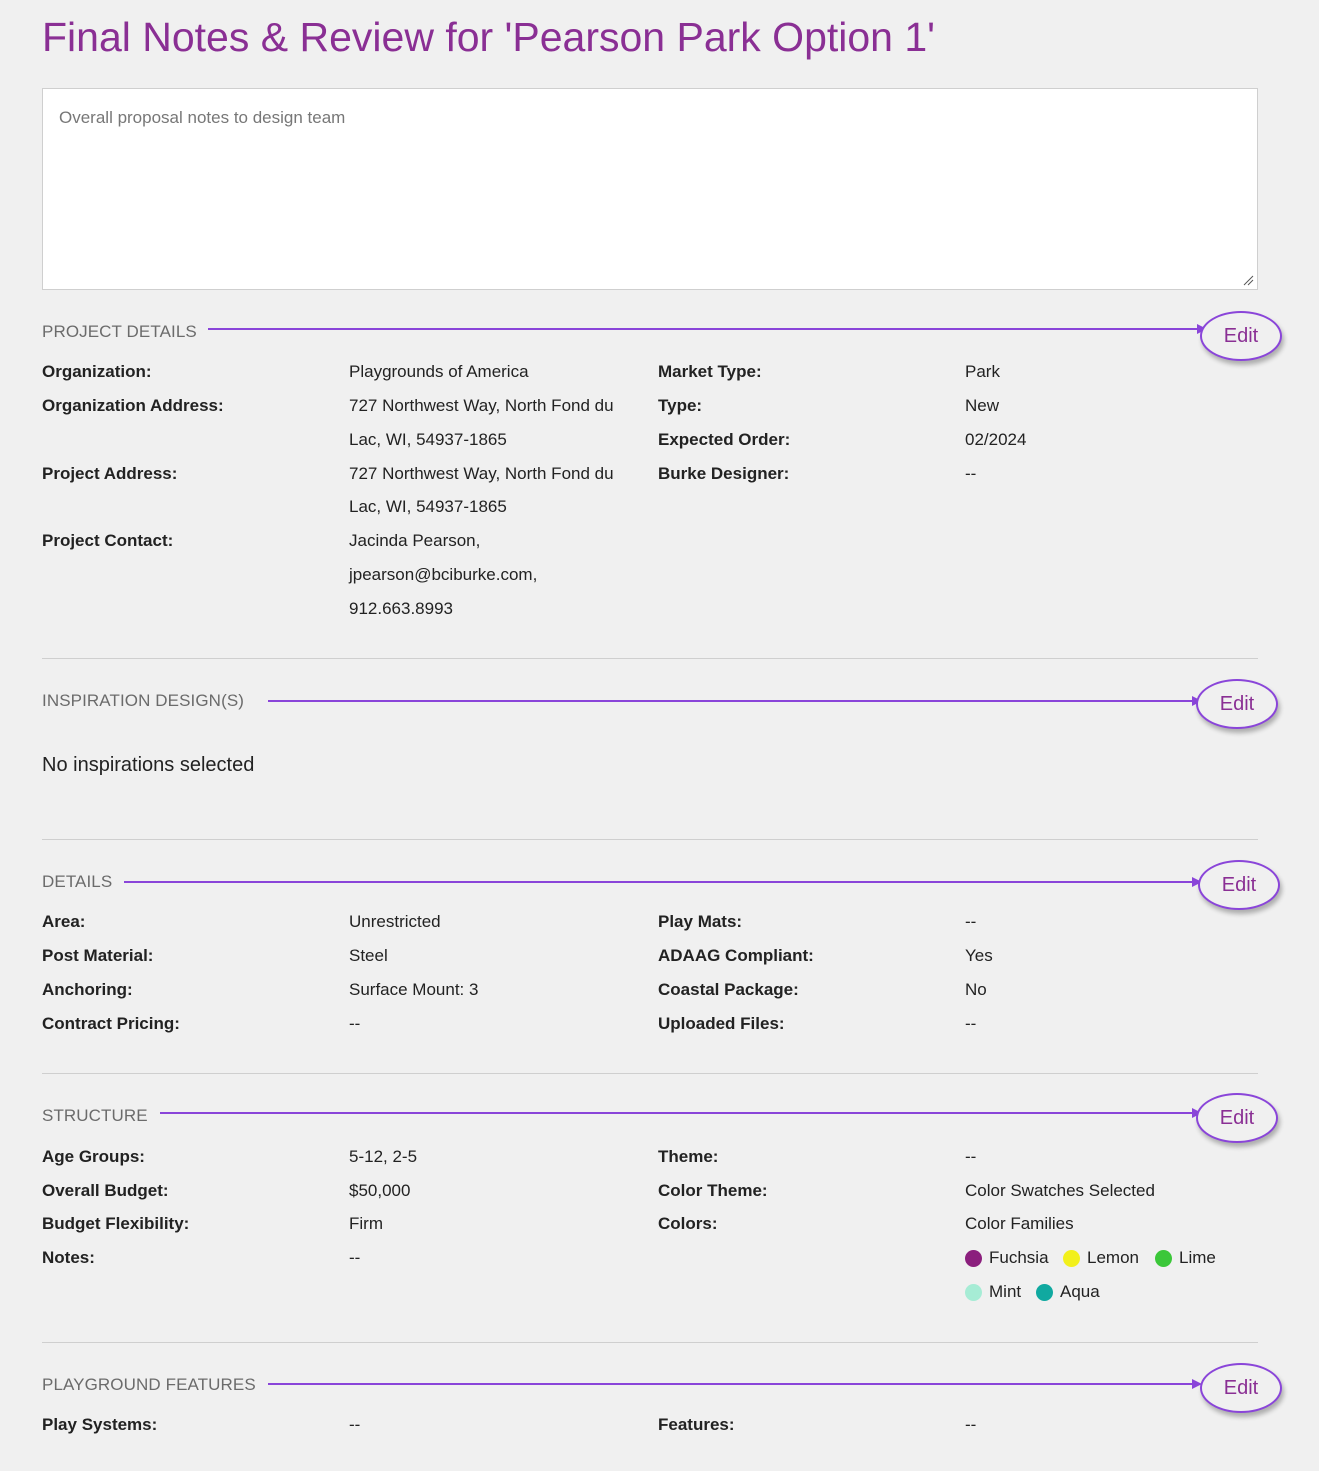 The image size is (1319, 1471). What do you see at coordinates (688, 1223) in the screenshot?
I see `colors-label: Colors:` at bounding box center [688, 1223].